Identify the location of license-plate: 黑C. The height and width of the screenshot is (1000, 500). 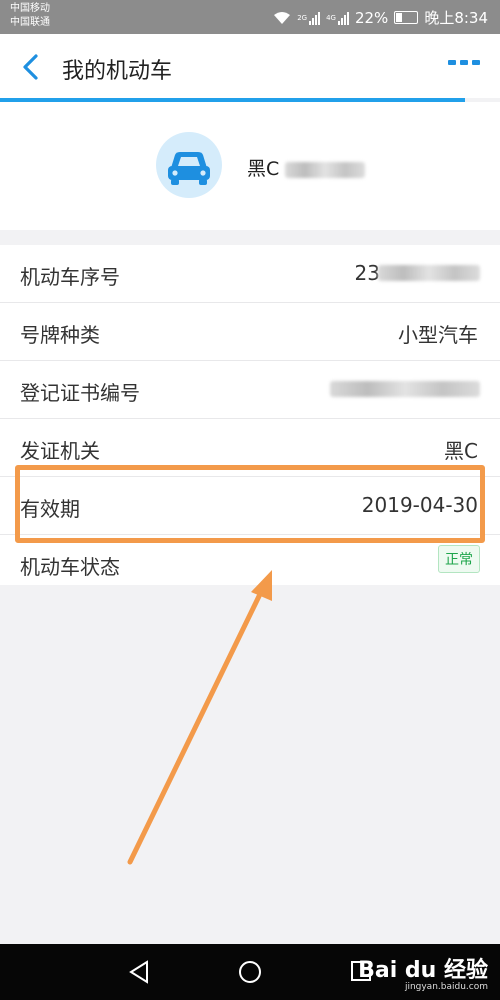
(306, 167).